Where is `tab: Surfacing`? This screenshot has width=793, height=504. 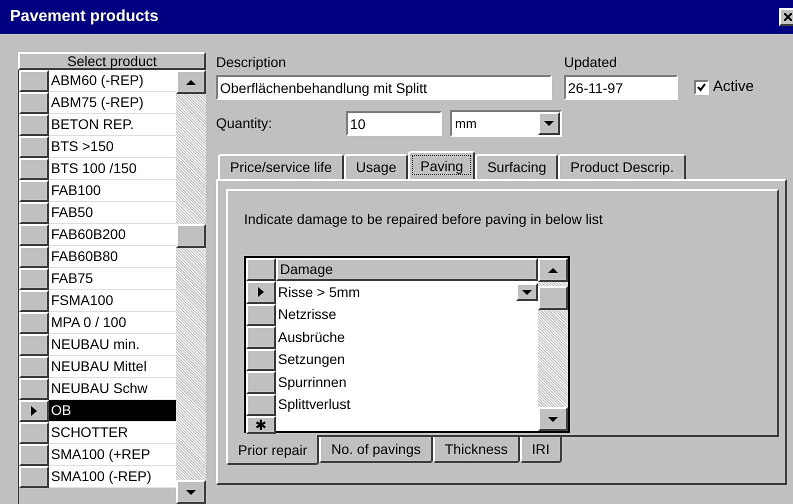
tab: Surfacing is located at coordinates (516, 166).